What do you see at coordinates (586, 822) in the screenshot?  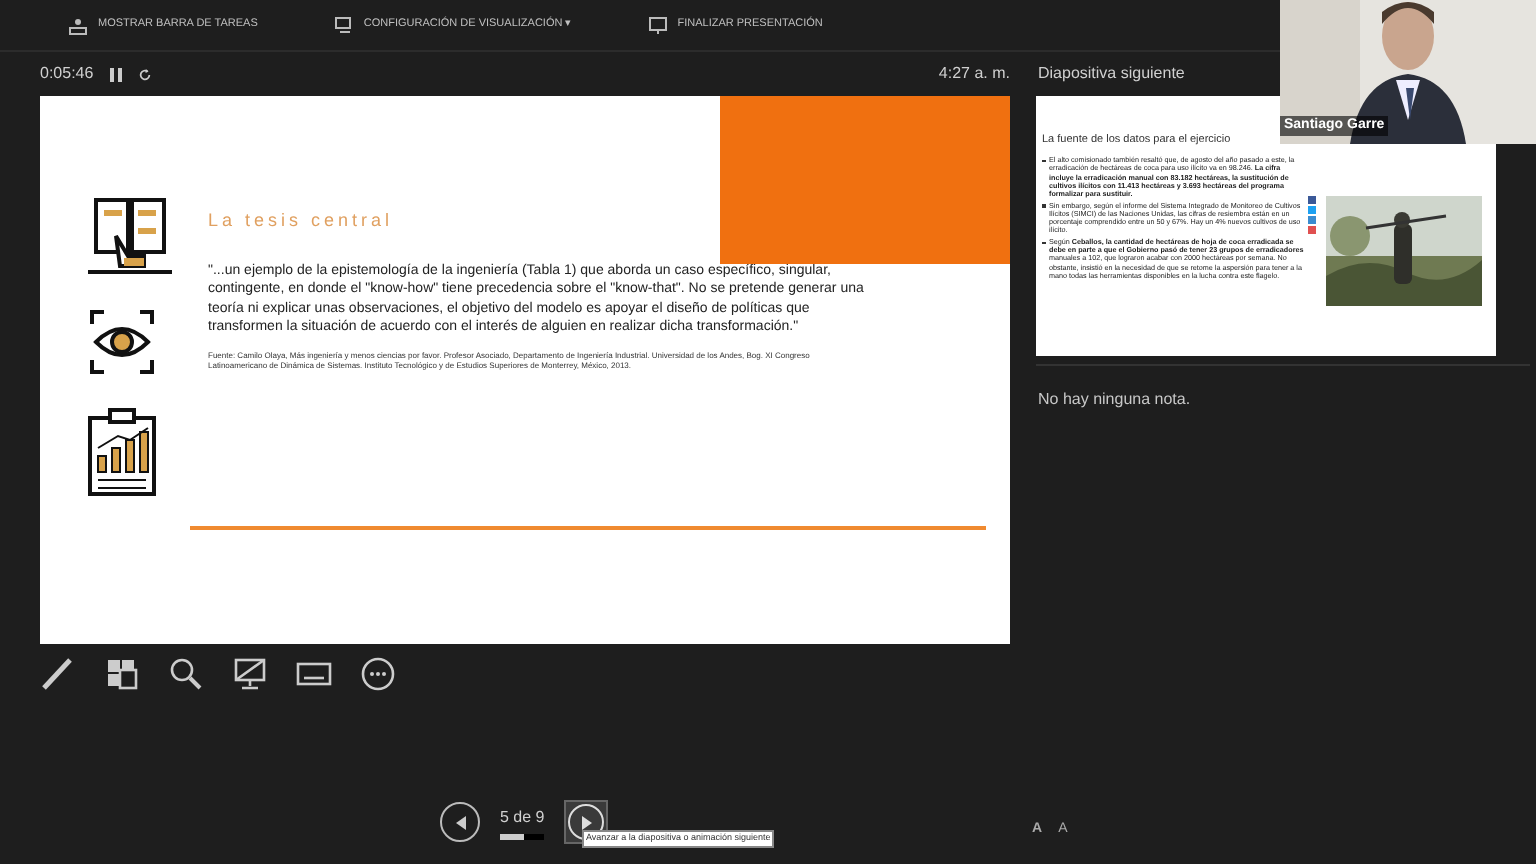 I see `right-triangle-icon` at bounding box center [586, 822].